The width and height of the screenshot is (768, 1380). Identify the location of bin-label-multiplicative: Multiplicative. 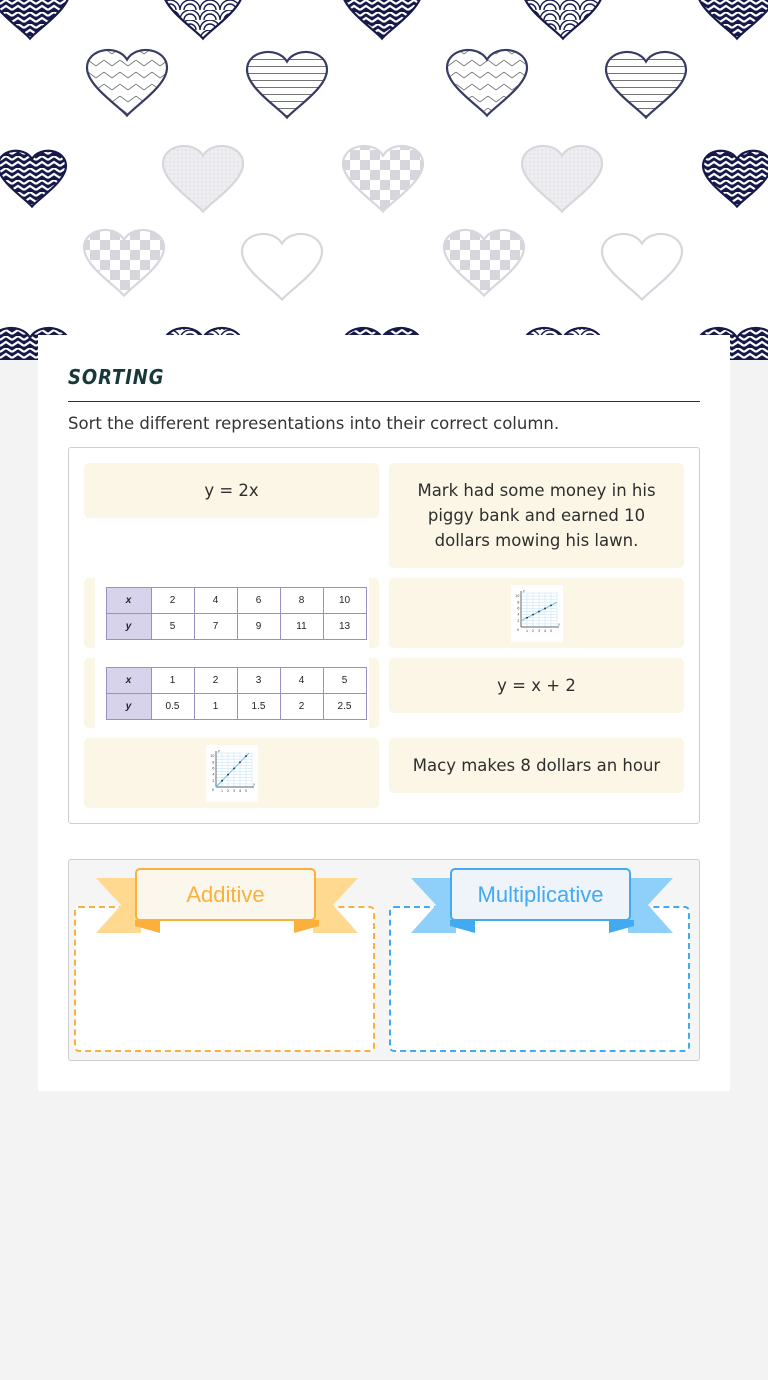
(540, 894).